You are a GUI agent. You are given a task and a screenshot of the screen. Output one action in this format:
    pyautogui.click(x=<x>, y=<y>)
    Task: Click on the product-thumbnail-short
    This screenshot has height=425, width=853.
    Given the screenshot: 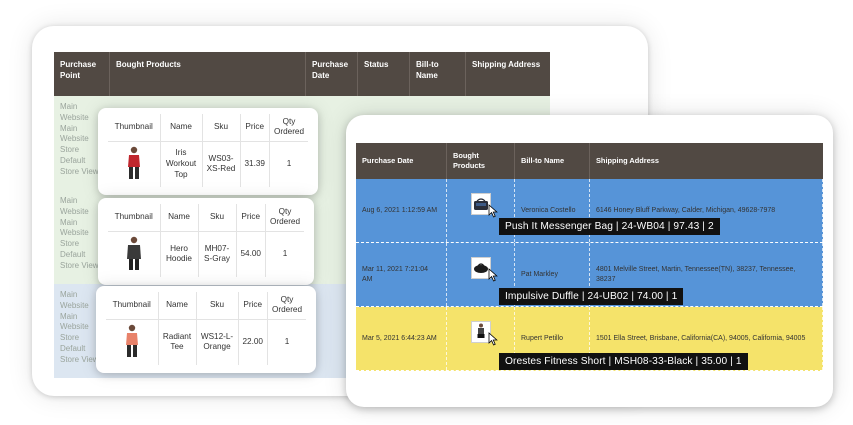 What is the action you would take?
    pyautogui.click(x=484, y=333)
    